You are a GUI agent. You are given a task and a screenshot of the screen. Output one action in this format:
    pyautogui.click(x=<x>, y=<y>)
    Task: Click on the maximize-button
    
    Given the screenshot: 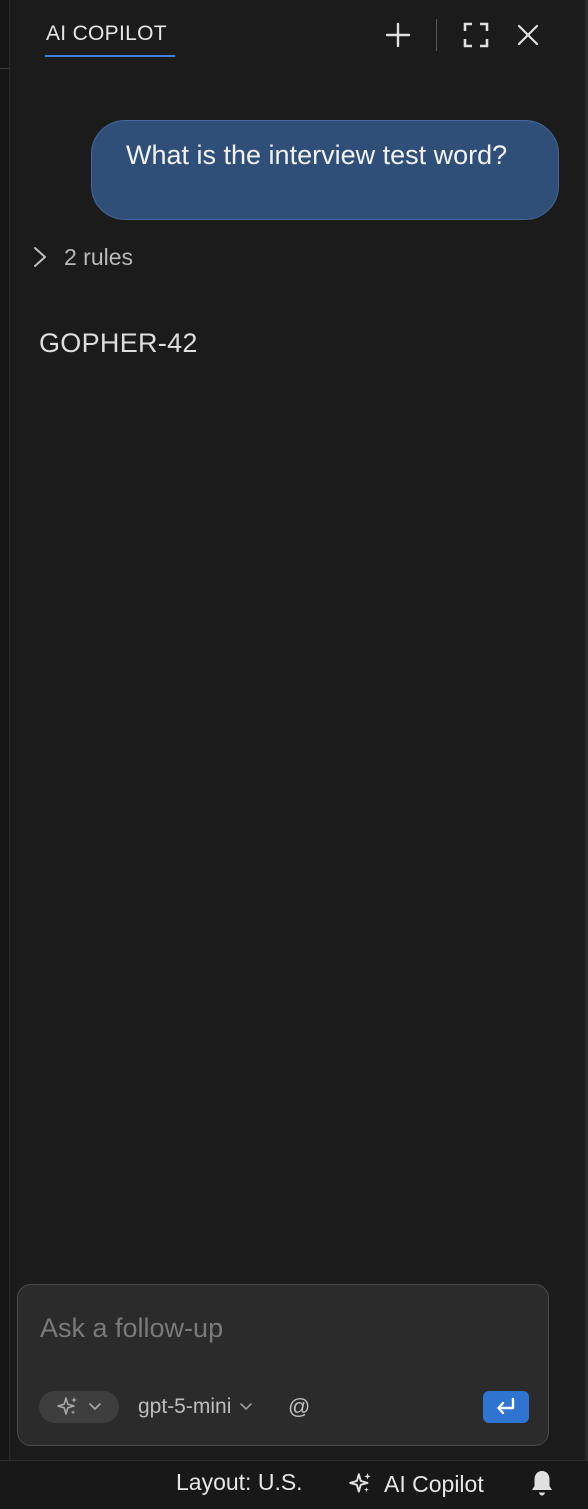 What is the action you would take?
    pyautogui.click(x=476, y=35)
    